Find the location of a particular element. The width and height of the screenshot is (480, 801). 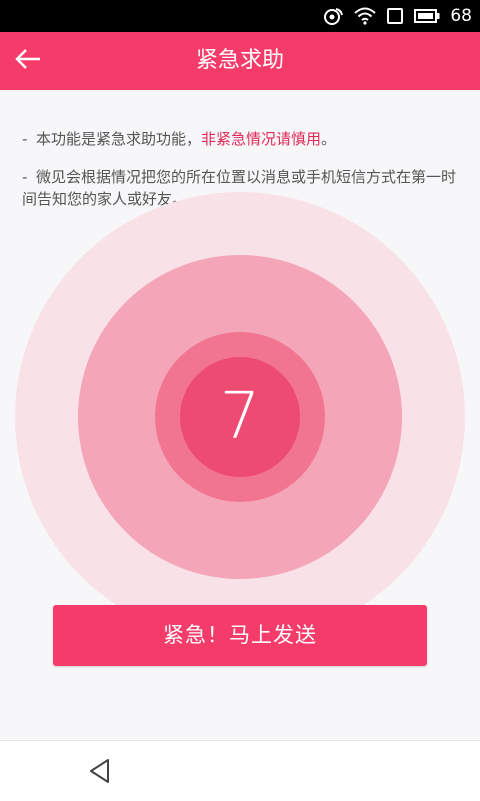

back-button is located at coordinates (28, 61).